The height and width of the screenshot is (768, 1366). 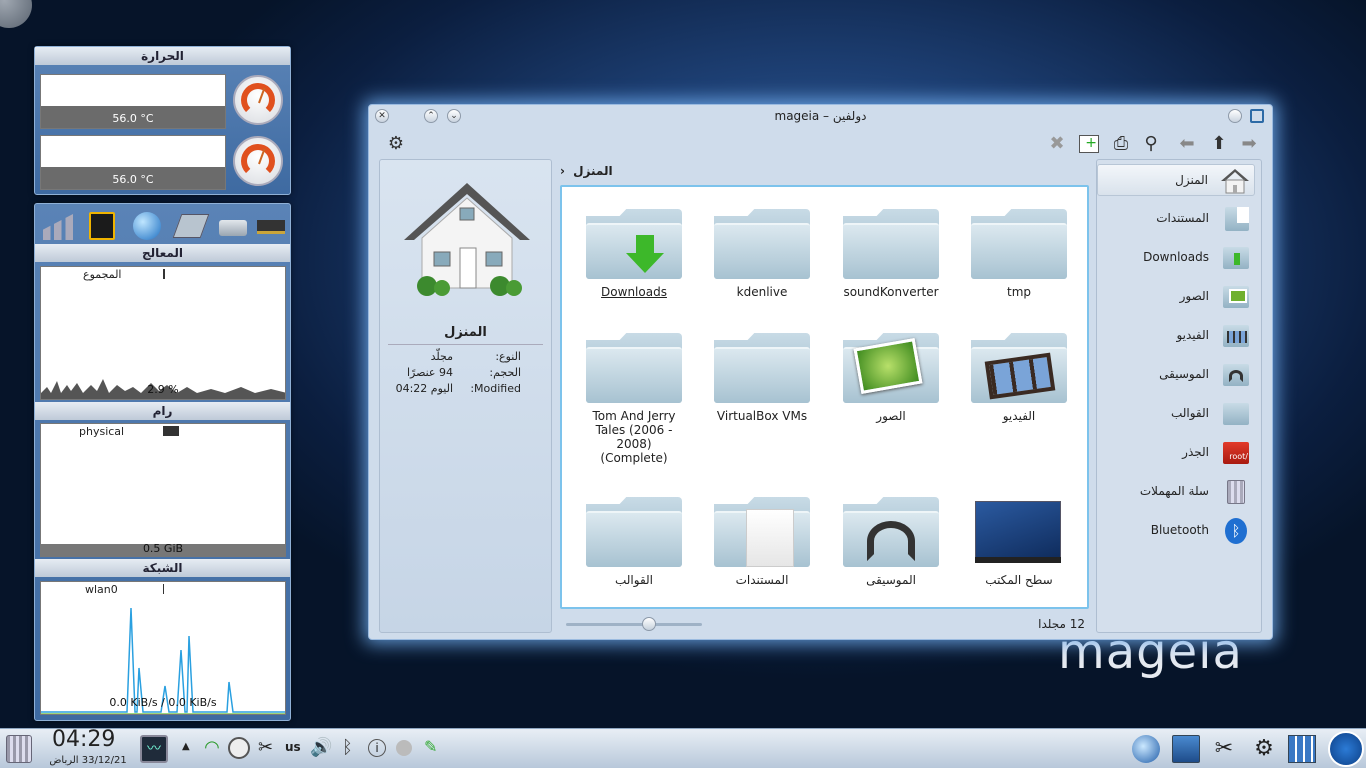 What do you see at coordinates (83, 739) in the screenshot?
I see `clock-time: 04:29` at bounding box center [83, 739].